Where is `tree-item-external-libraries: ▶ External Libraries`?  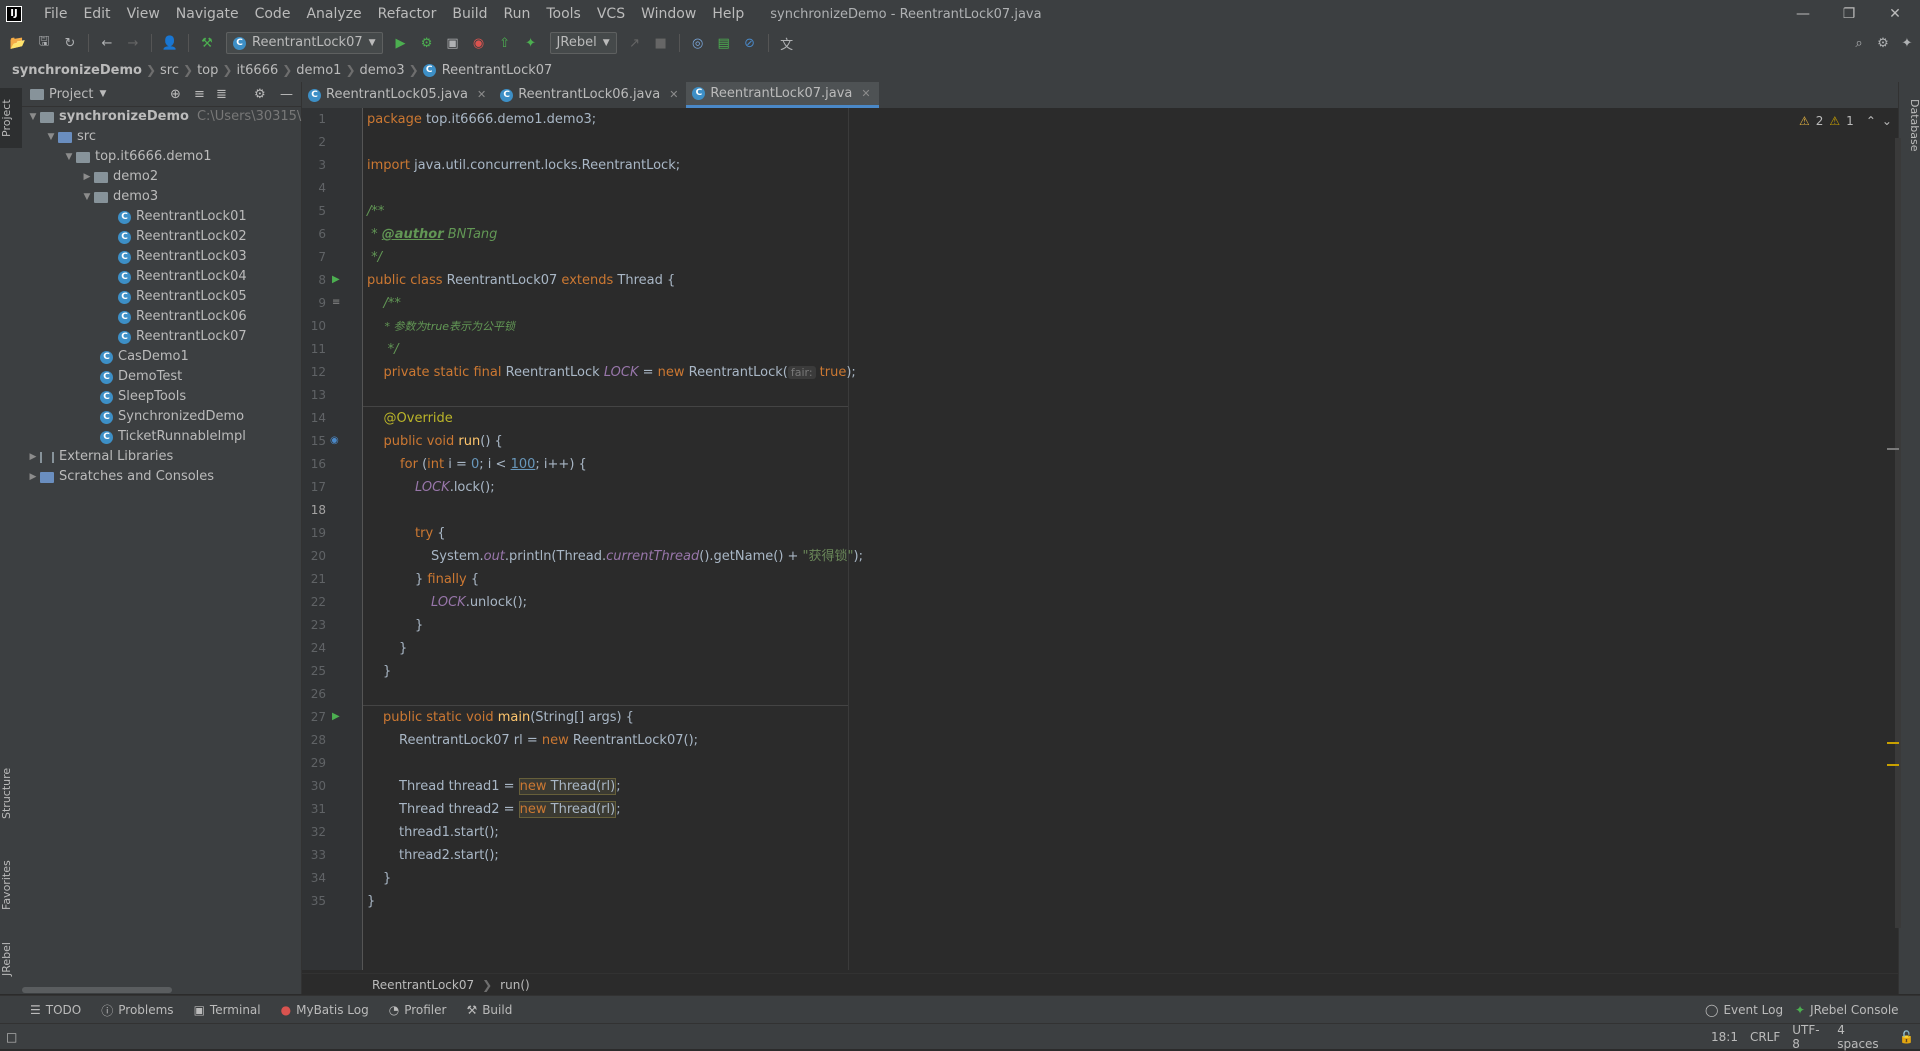
tree-item-external-libraries: ▶ External Libraries is located at coordinates (100, 457).